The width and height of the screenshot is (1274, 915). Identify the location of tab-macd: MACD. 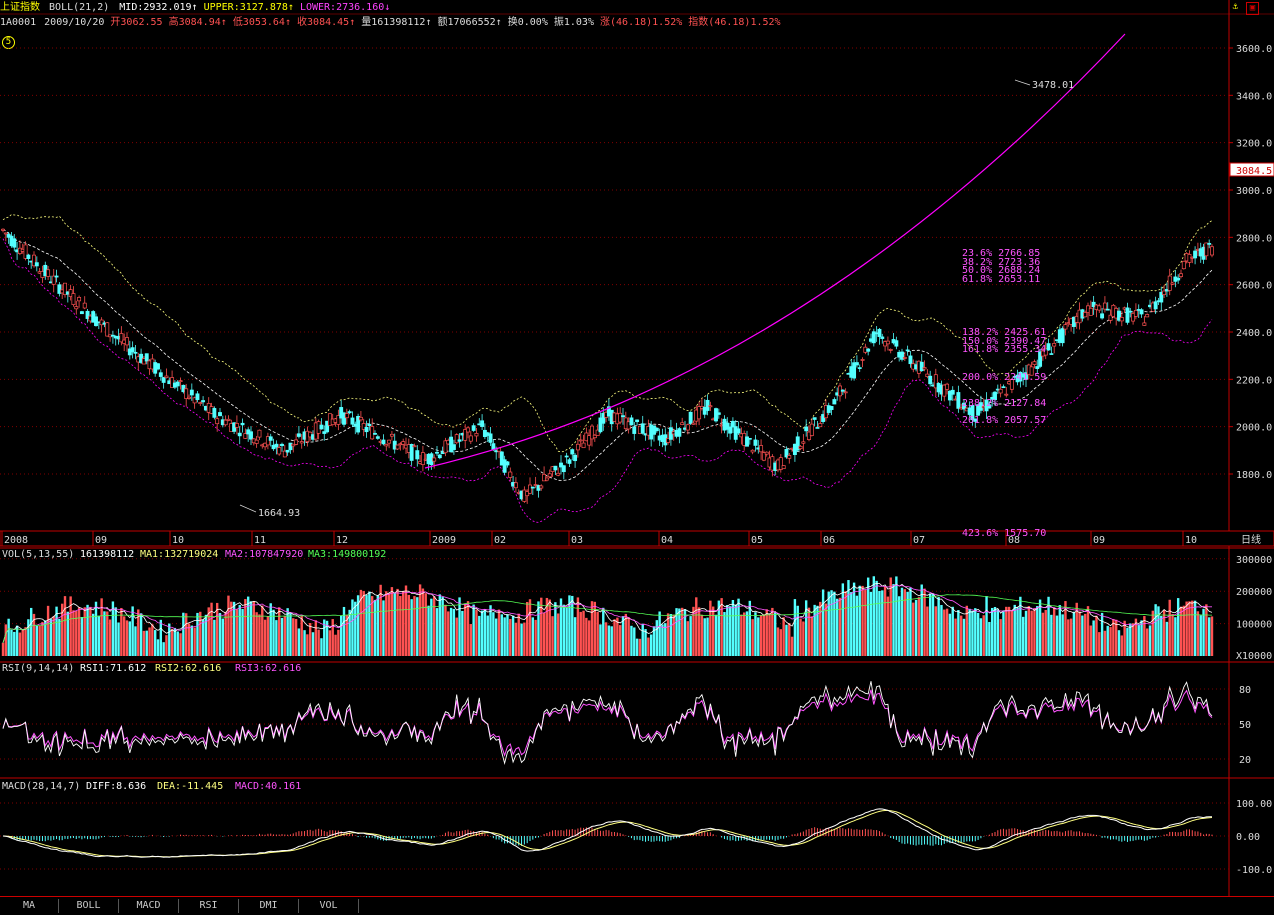
(149, 906).